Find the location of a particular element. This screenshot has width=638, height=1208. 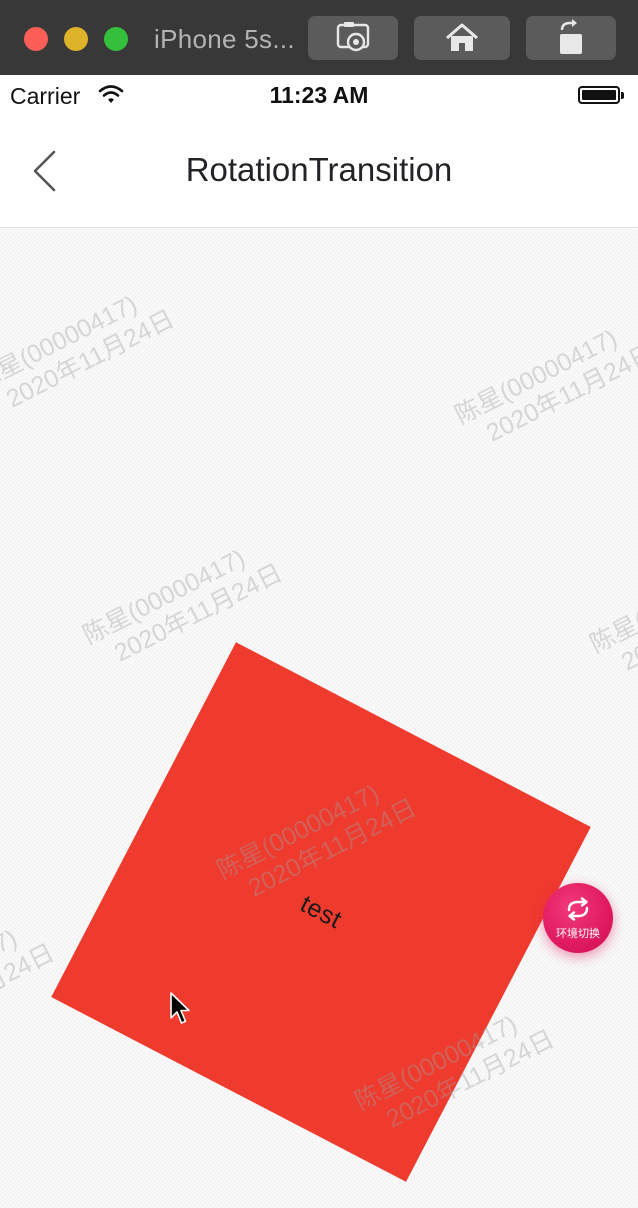

page-title: RotationTransition is located at coordinates (319, 169).